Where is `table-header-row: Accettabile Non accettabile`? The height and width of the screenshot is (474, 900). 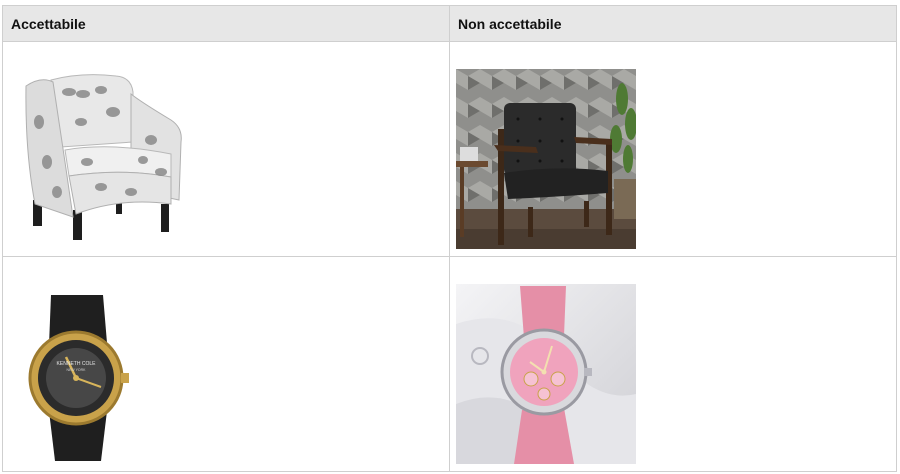 table-header-row: Accettabile Non accettabile is located at coordinates (449, 23).